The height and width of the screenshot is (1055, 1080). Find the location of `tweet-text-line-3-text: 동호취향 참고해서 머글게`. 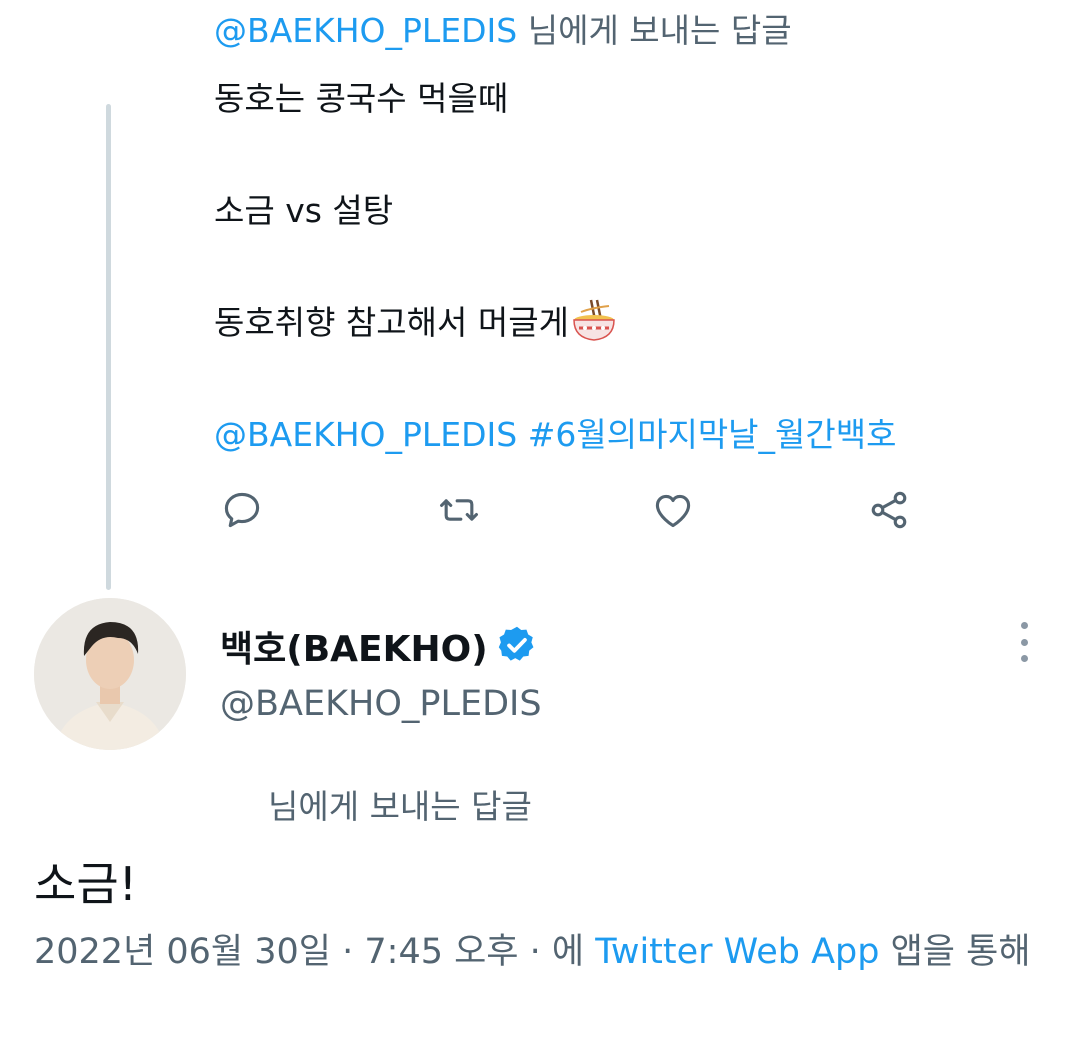

tweet-text-line-3-text: 동호취향 참고해서 머글게 is located at coordinates (391, 322).